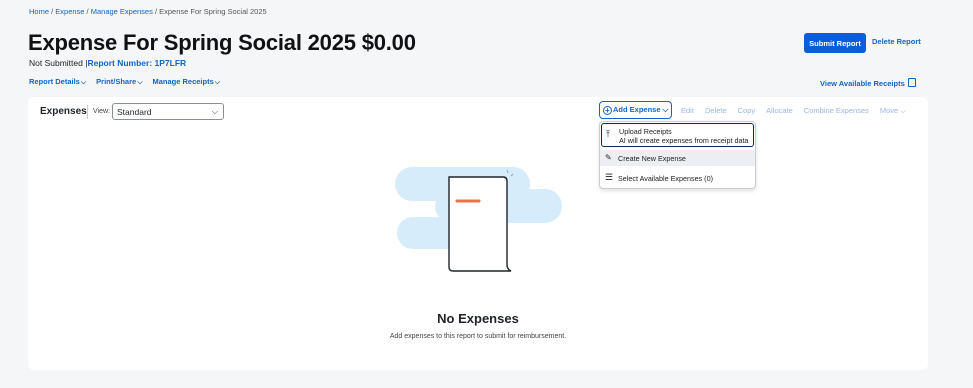  Describe the element at coordinates (480, 224) in the screenshot. I see `receipt-paper-shape` at that location.